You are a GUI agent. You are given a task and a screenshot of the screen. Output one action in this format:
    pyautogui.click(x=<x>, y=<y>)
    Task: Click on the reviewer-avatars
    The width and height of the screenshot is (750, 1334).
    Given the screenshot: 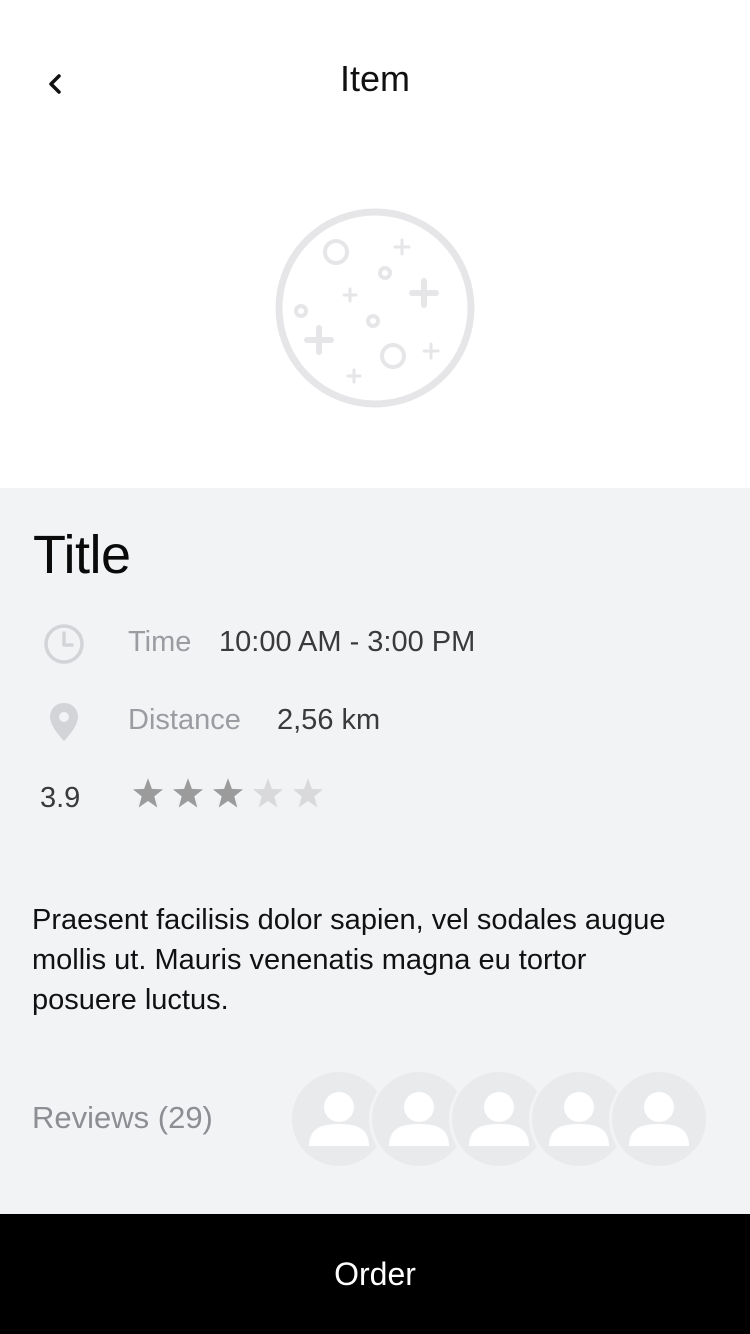 What is the action you would take?
    pyautogui.click(x=502, y=1120)
    